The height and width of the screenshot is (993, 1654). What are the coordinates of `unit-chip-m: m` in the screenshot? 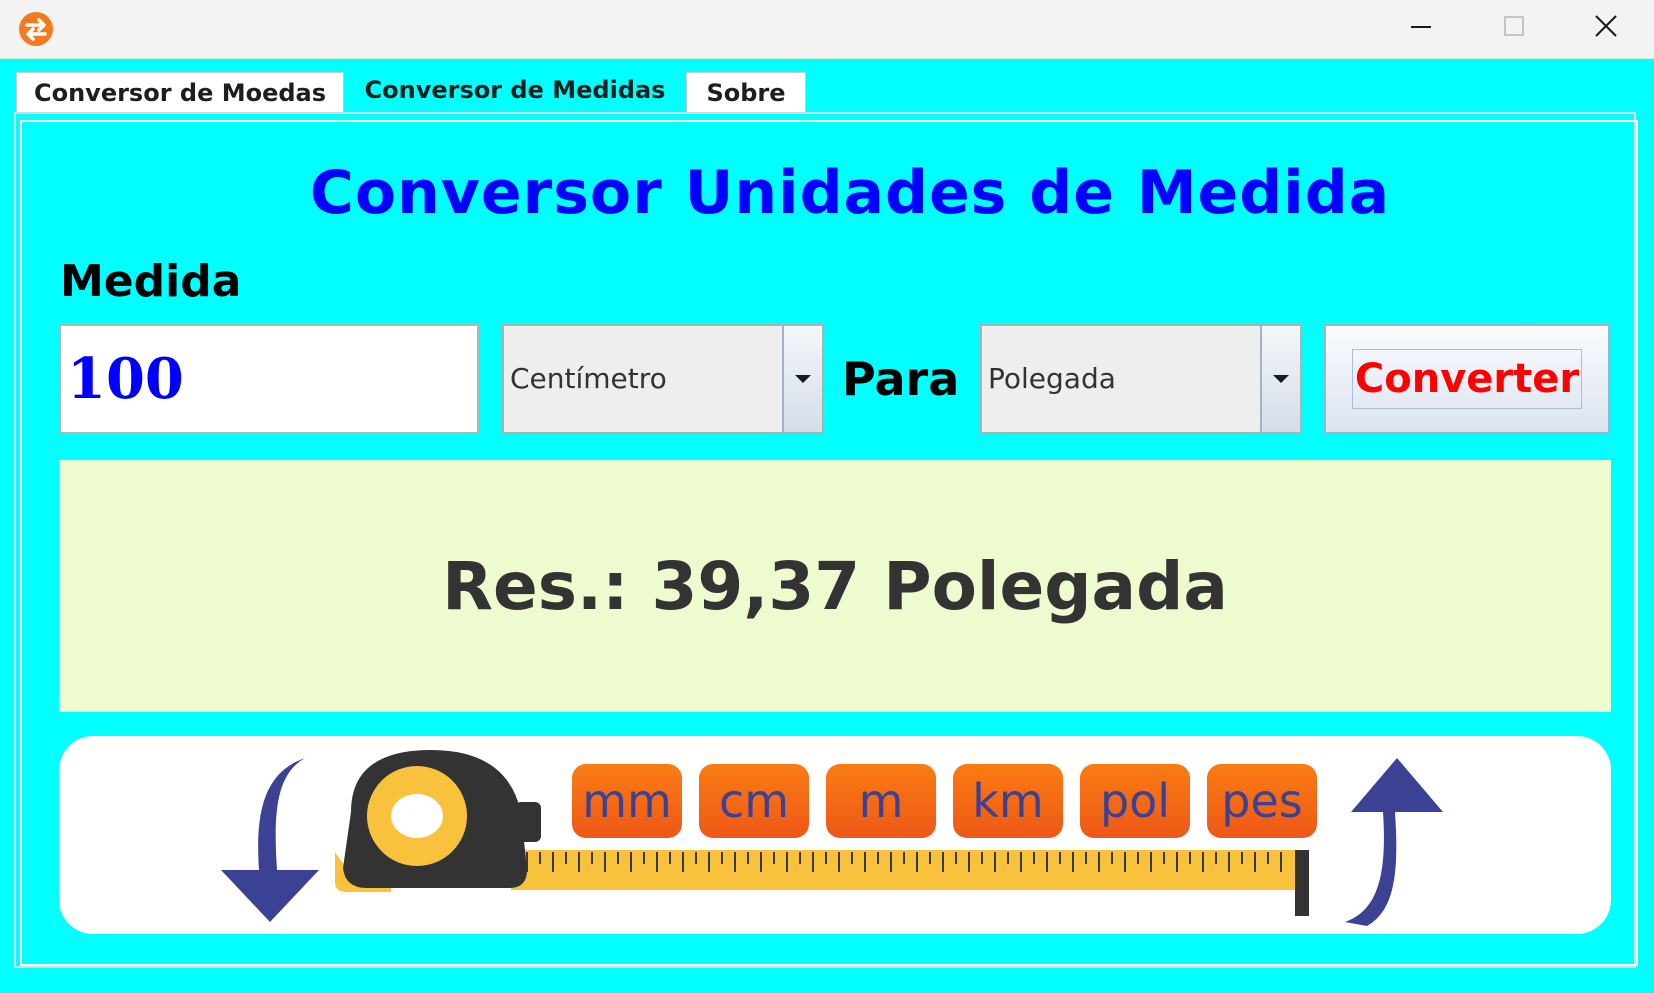 It's located at (881, 801).